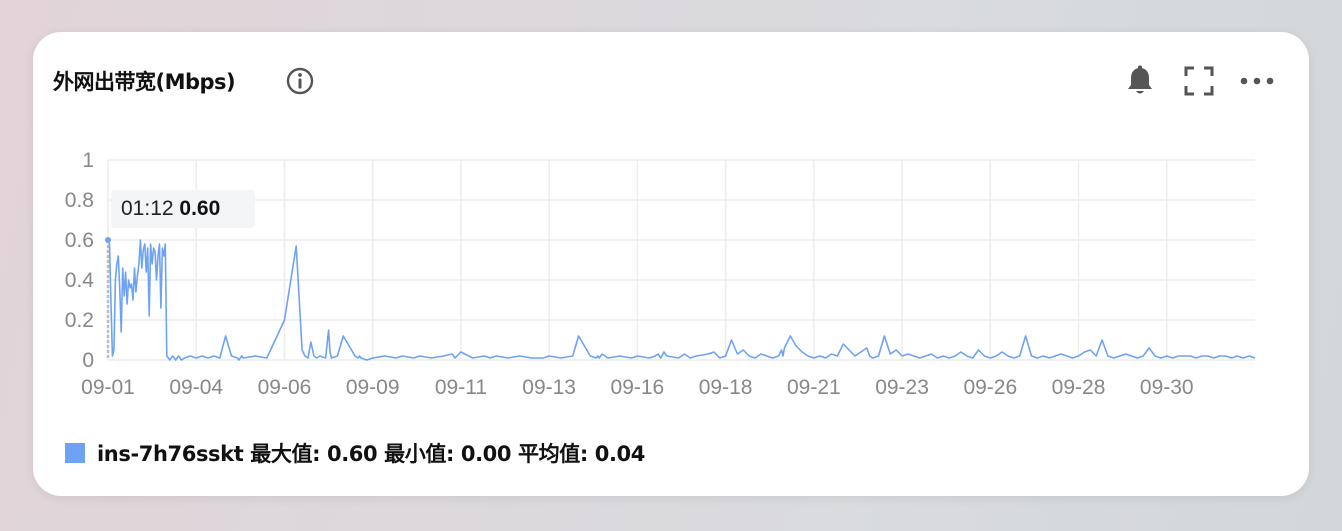 This screenshot has width=1342, height=531. Describe the element at coordinates (419, 454) in the screenshot. I see `legend-min-label: 最小值:` at that location.